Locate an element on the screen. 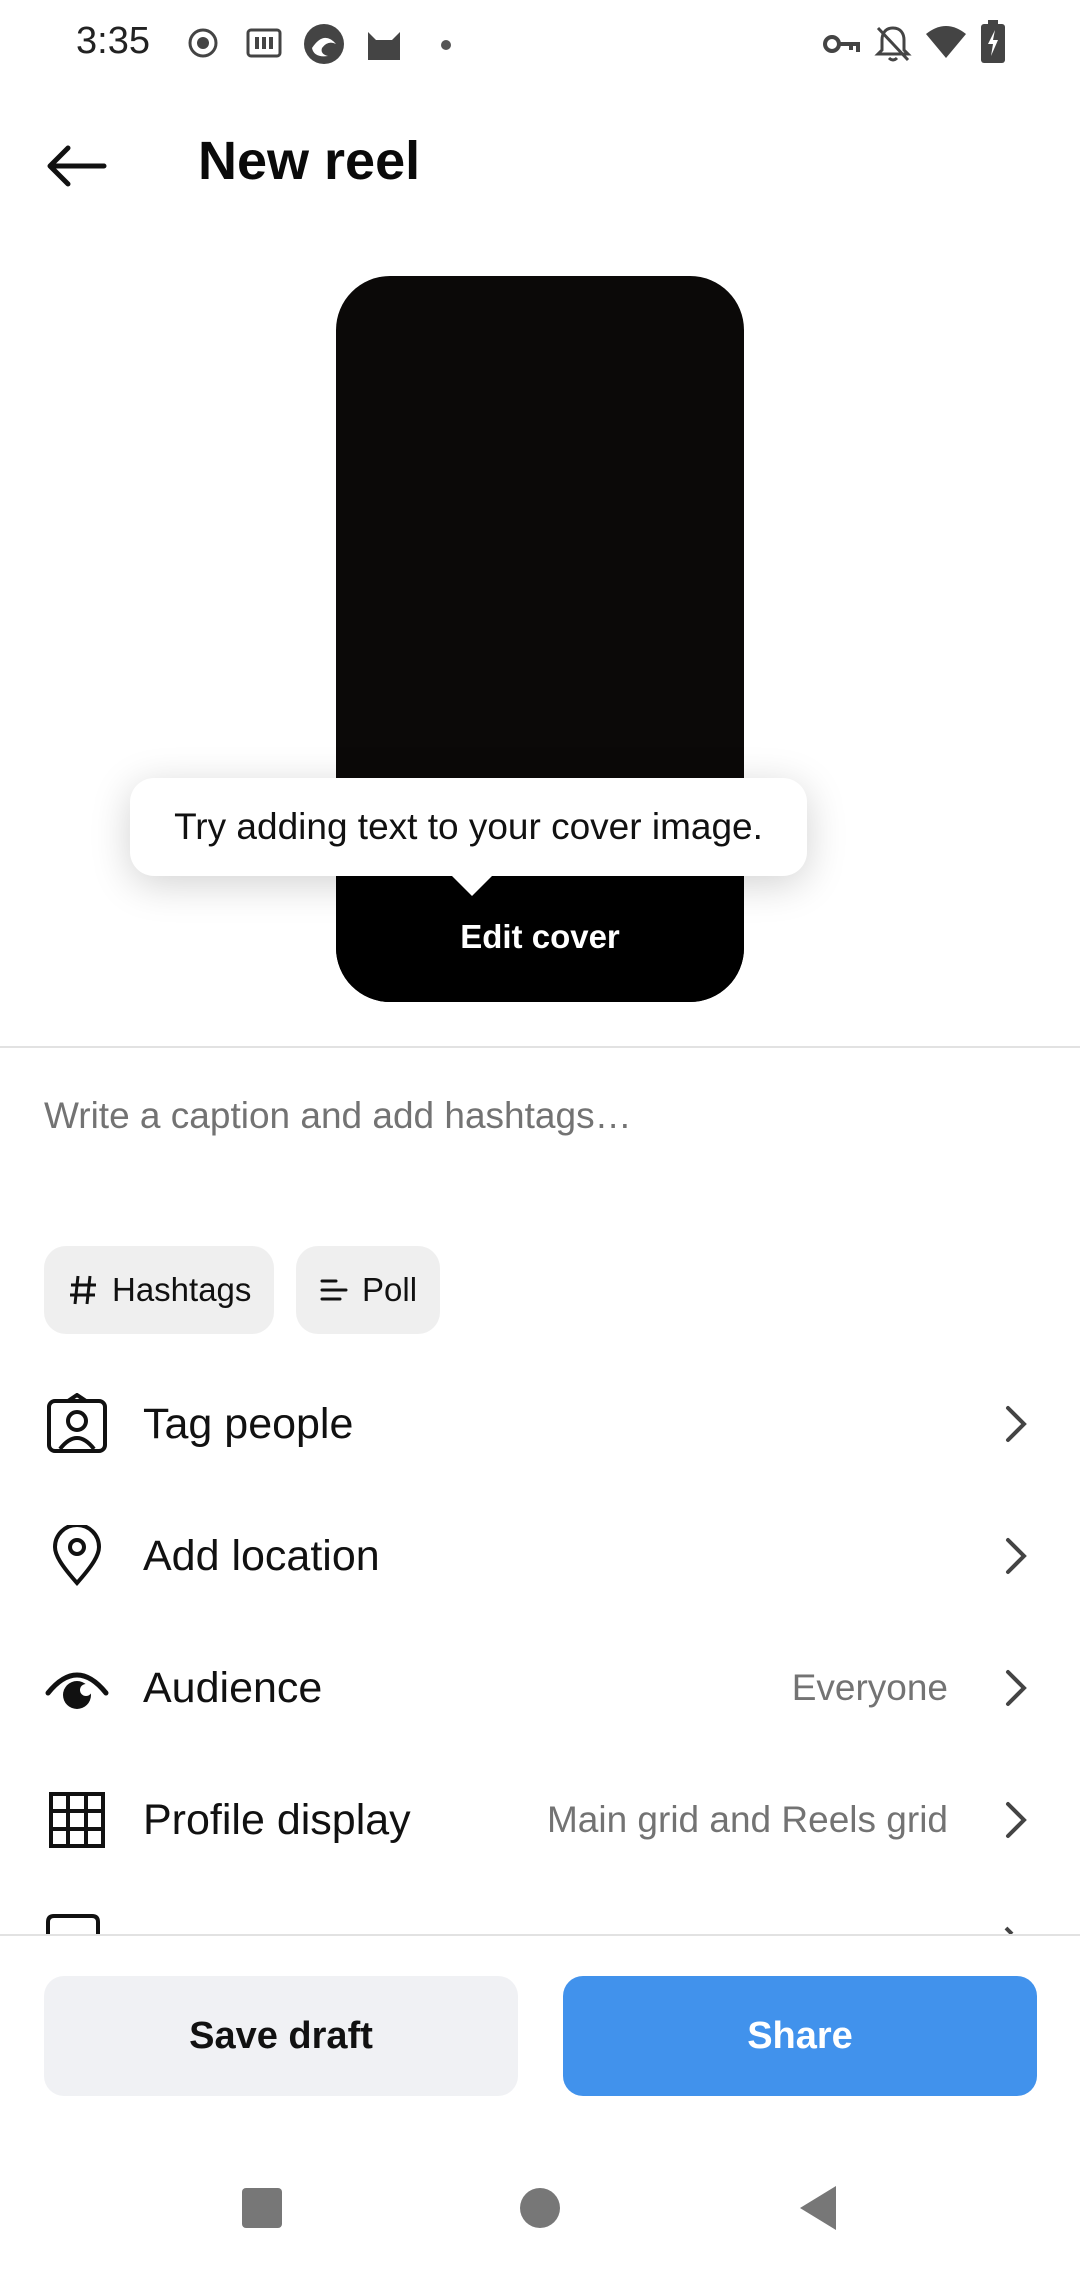  dot-icon is located at coordinates (446, 47).